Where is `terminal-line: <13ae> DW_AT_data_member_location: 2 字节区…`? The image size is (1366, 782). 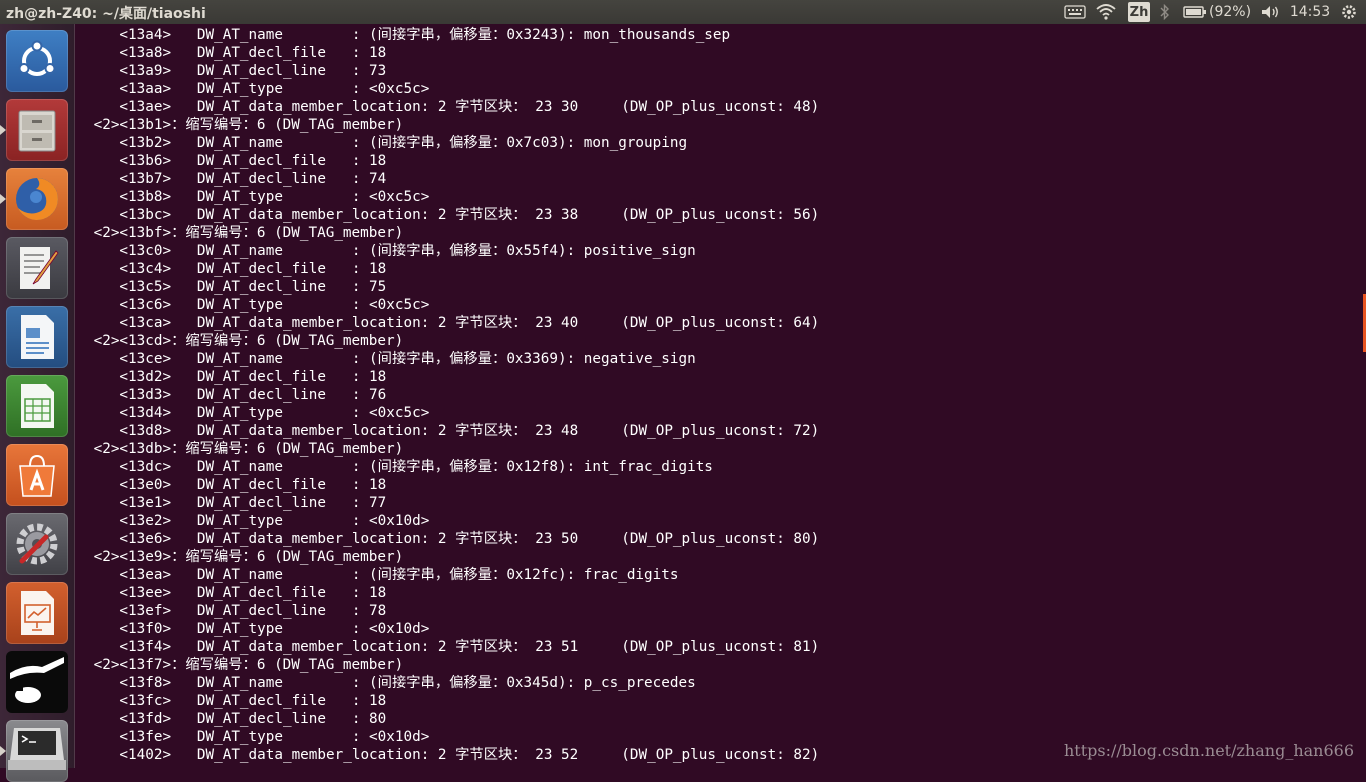
terminal-line: <13ae> DW_AT_data_member_location: 2 字节区… is located at coordinates (452, 107).